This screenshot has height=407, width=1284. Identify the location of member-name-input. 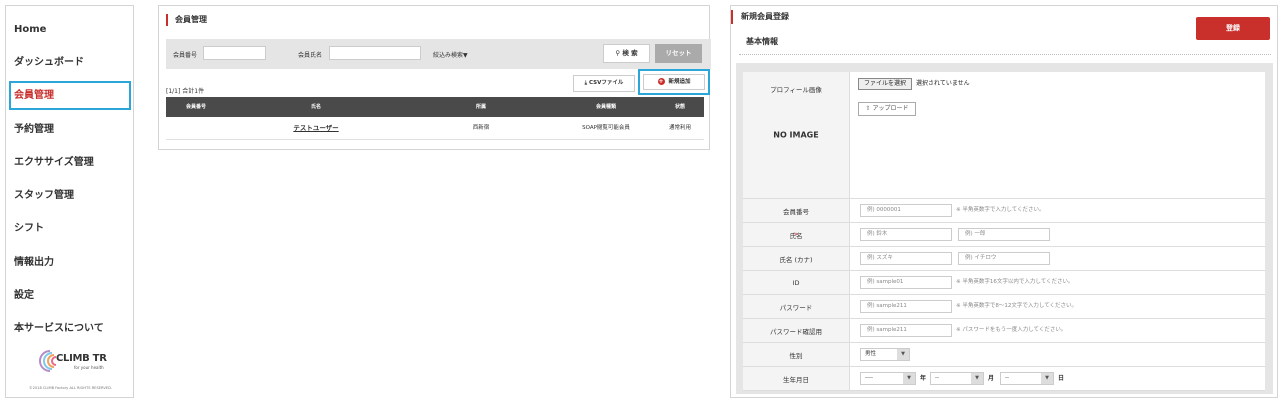
(375, 53).